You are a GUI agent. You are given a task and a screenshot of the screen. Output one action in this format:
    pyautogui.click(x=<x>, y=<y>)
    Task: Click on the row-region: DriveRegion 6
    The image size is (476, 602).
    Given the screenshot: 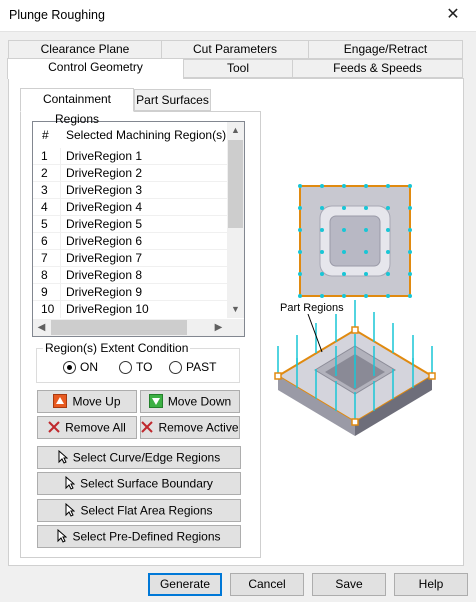 What is the action you would take?
    pyautogui.click(x=104, y=241)
    